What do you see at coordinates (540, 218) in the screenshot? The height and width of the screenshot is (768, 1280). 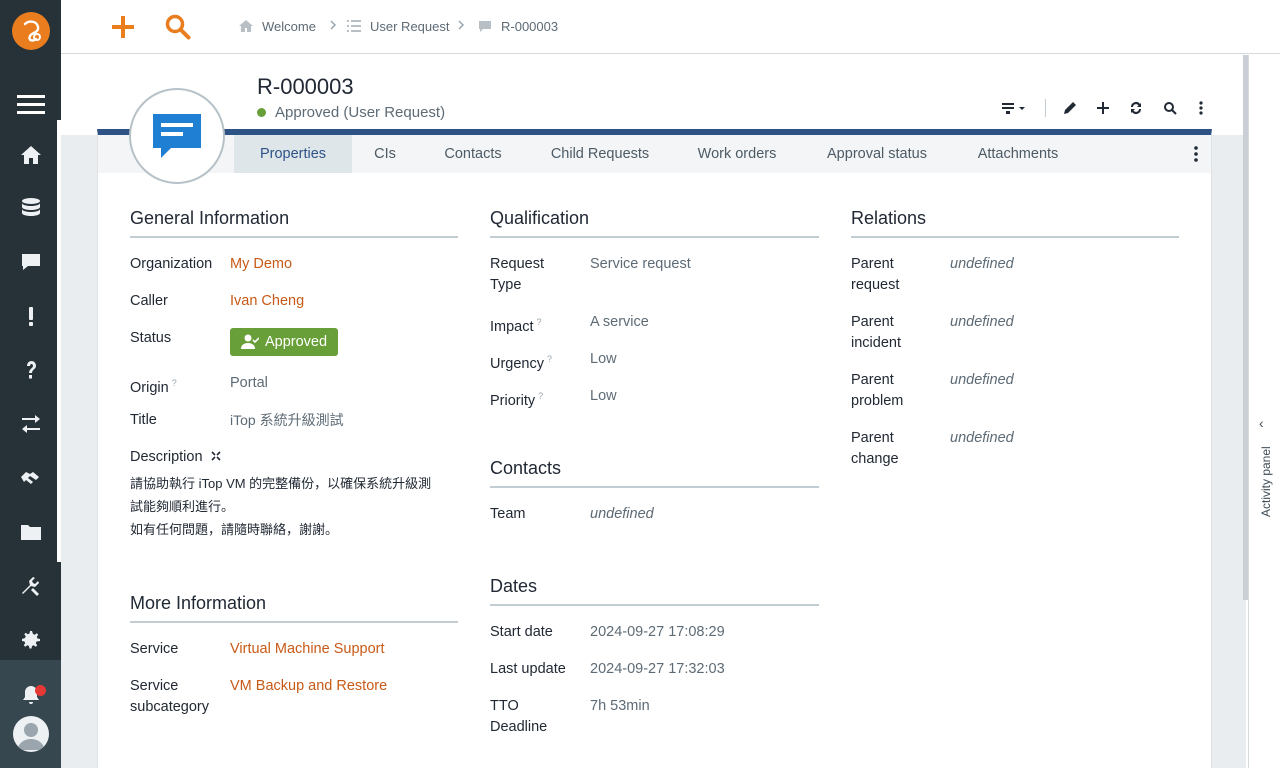 I see `section-title-qualification: Qualification` at bounding box center [540, 218].